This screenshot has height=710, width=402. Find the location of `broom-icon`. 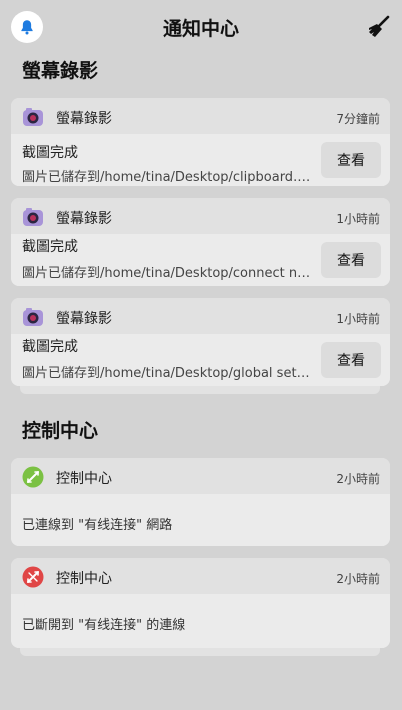

broom-icon is located at coordinates (379, 26).